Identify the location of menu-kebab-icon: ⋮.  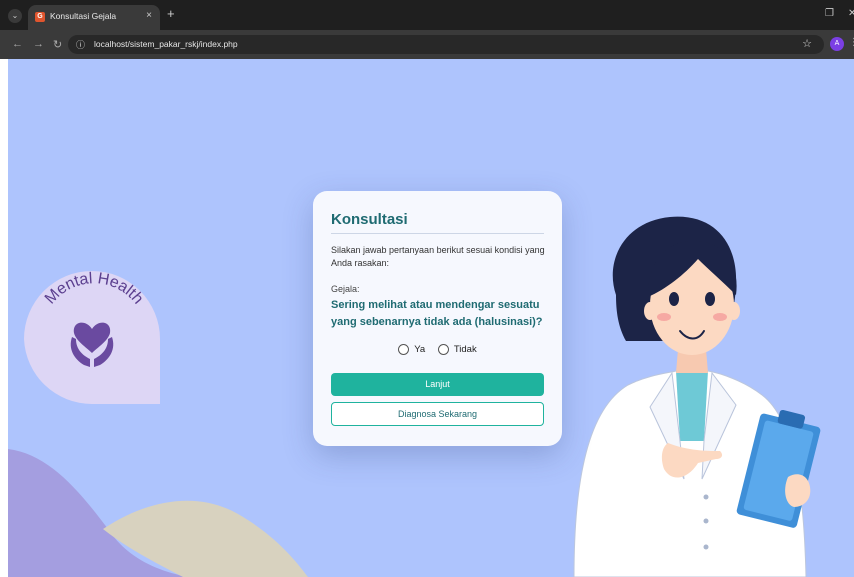
(851, 42).